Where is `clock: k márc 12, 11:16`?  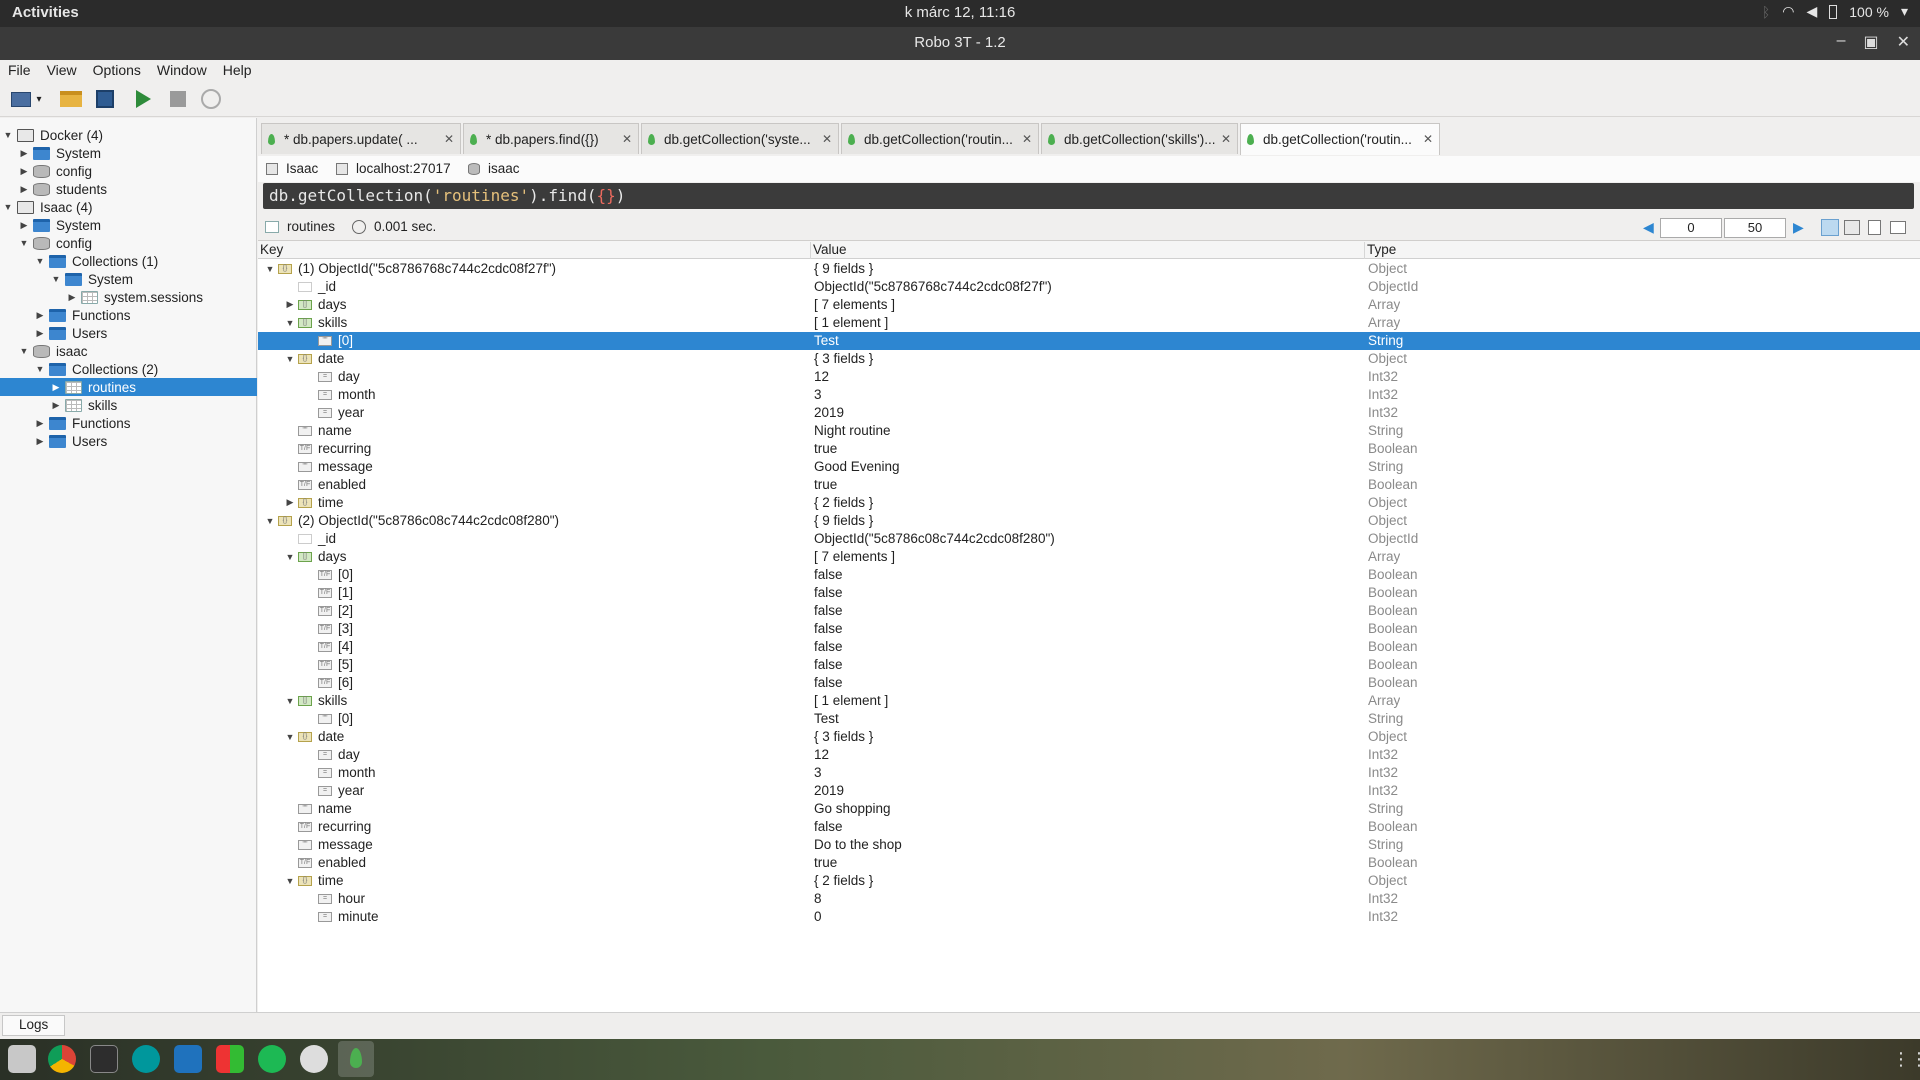 clock: k márc 12, 11:16 is located at coordinates (960, 12).